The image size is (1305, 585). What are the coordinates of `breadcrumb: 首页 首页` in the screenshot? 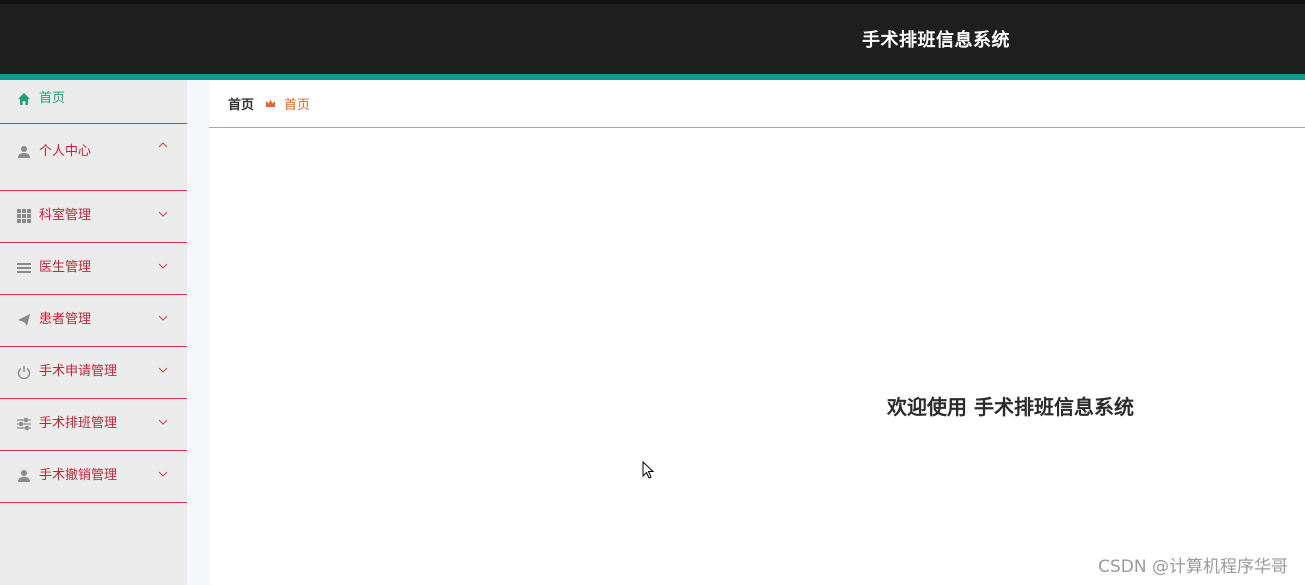 It's located at (757, 104).